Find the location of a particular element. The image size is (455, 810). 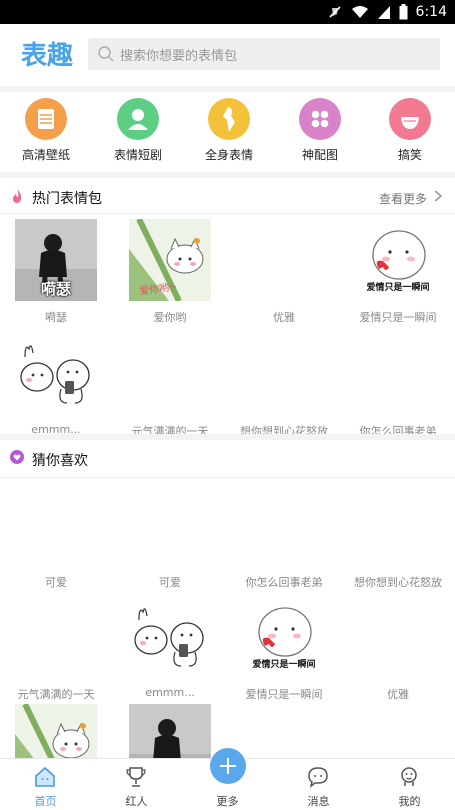

category-funny: 搞笑 is located at coordinates (410, 130).